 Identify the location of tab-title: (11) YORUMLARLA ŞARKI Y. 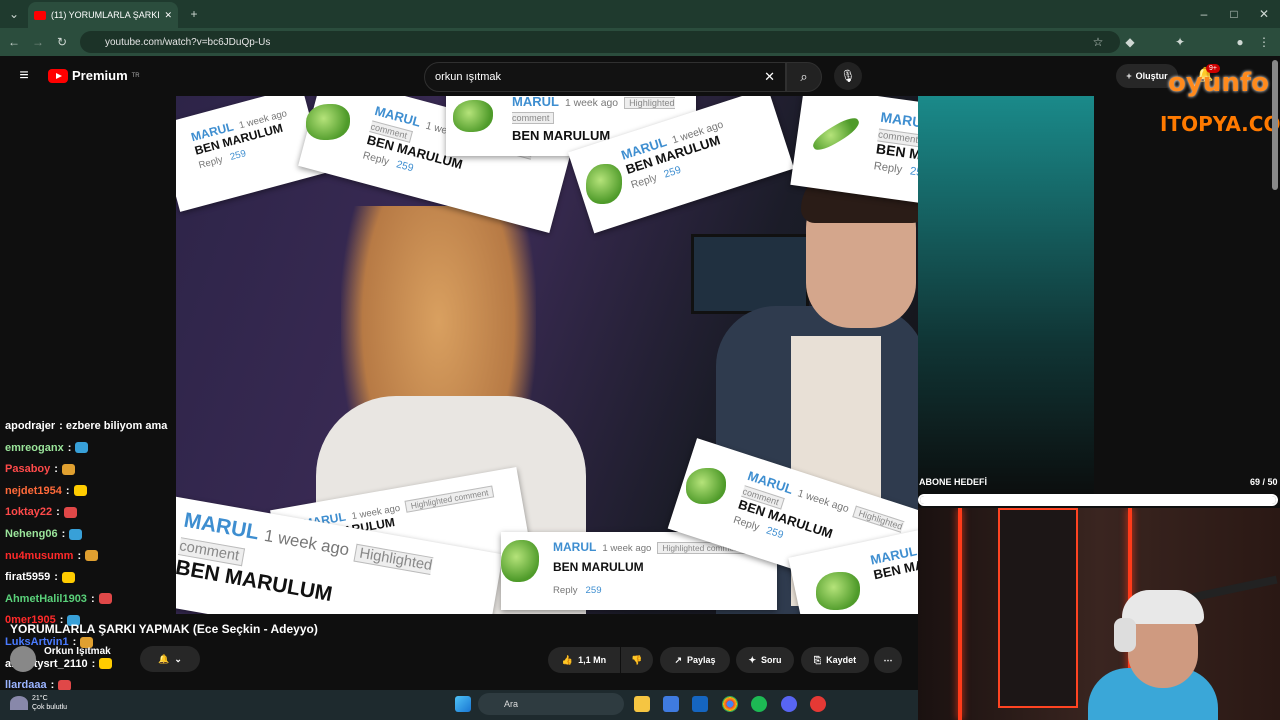
(105, 15).